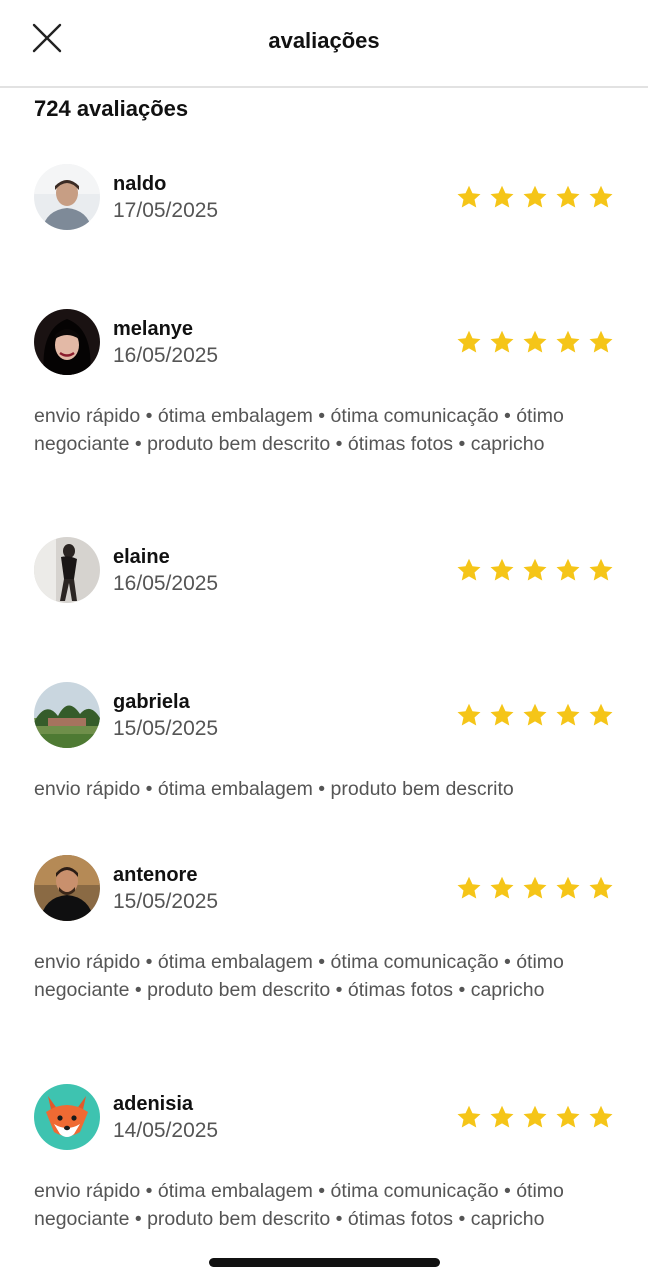 The image size is (648, 1280). What do you see at coordinates (139, 184) in the screenshot?
I see `review-username: naldo` at bounding box center [139, 184].